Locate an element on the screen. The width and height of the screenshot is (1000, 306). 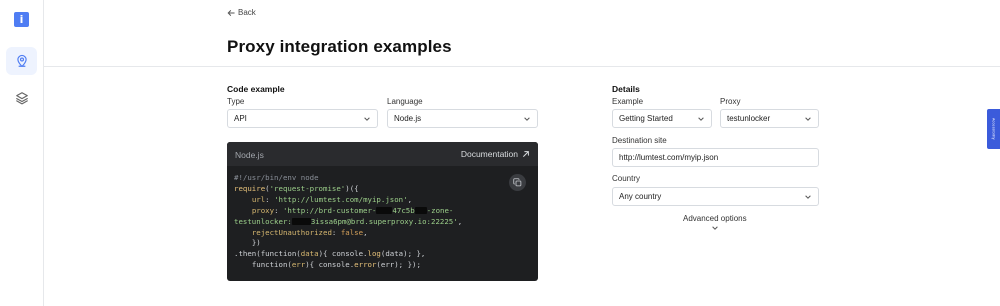
code-token: false is located at coordinates (352, 232).